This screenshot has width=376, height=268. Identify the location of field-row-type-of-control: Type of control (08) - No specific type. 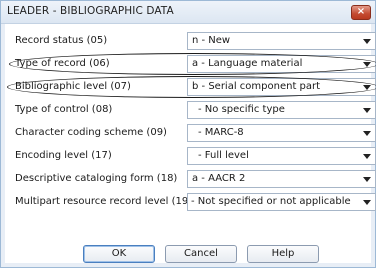
(190, 111).